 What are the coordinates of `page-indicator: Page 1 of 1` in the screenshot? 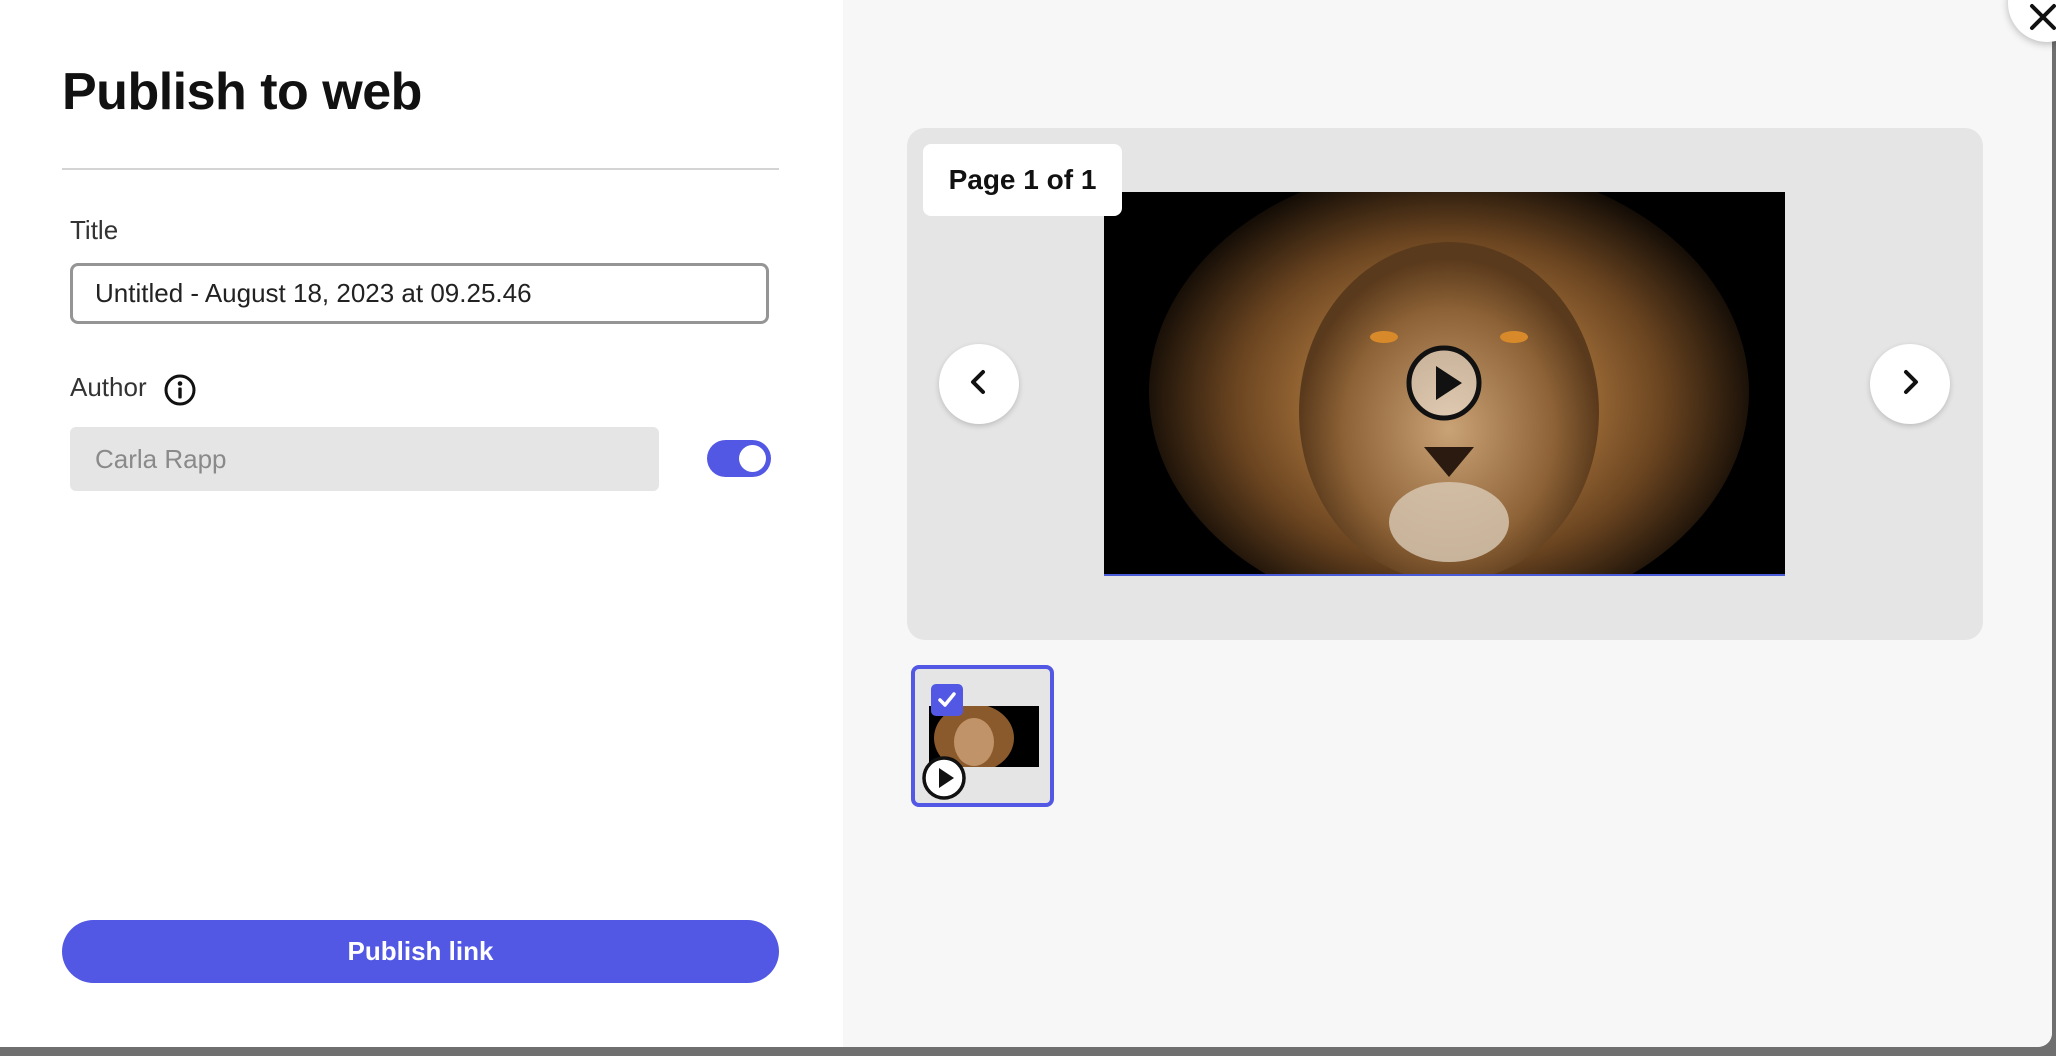 It's located at (1022, 180).